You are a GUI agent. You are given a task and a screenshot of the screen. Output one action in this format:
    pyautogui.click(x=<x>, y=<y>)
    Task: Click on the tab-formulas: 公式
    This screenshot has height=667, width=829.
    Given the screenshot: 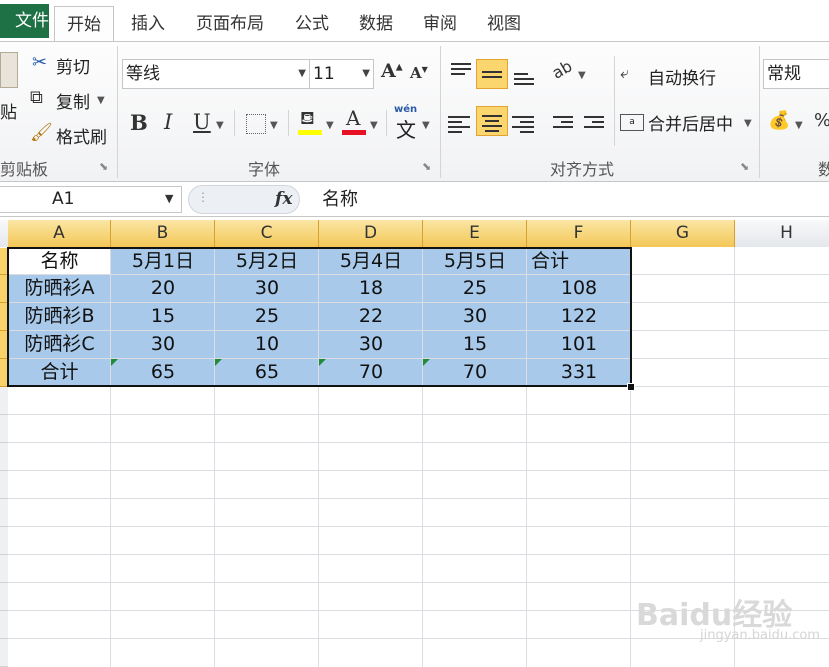 What is the action you would take?
    pyautogui.click(x=312, y=24)
    